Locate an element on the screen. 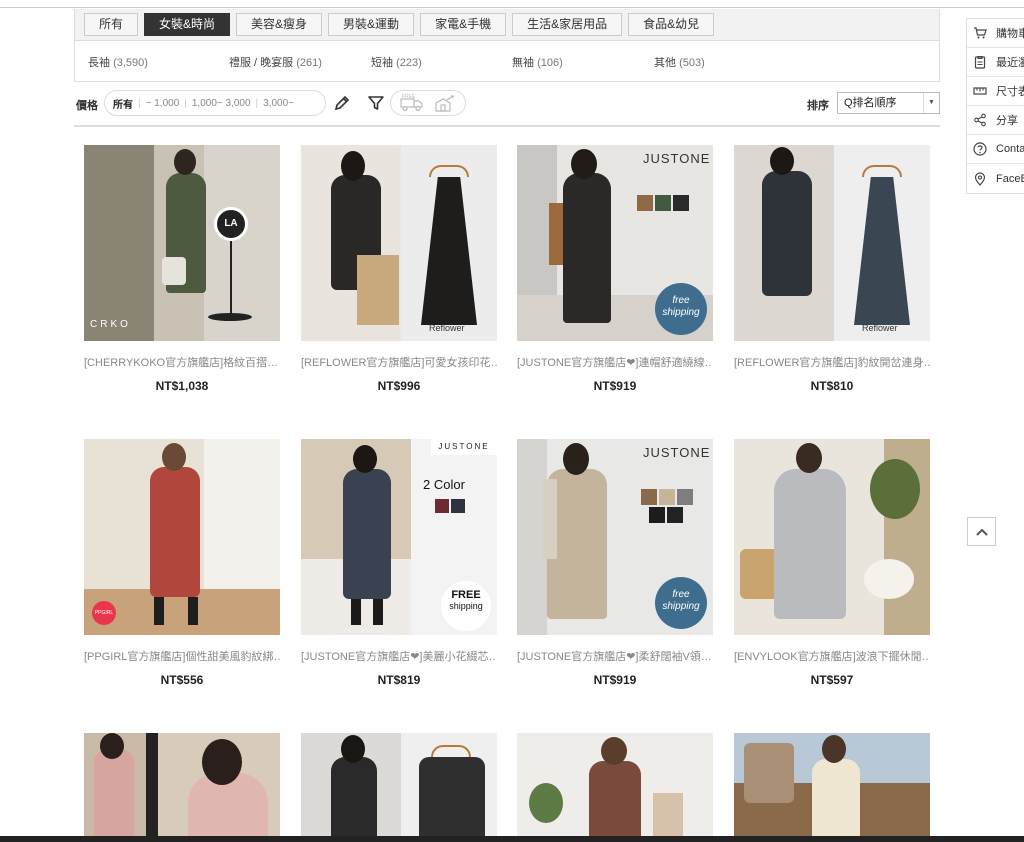 The width and height of the screenshot is (1024, 842). share-icon is located at coordinates (980, 120).